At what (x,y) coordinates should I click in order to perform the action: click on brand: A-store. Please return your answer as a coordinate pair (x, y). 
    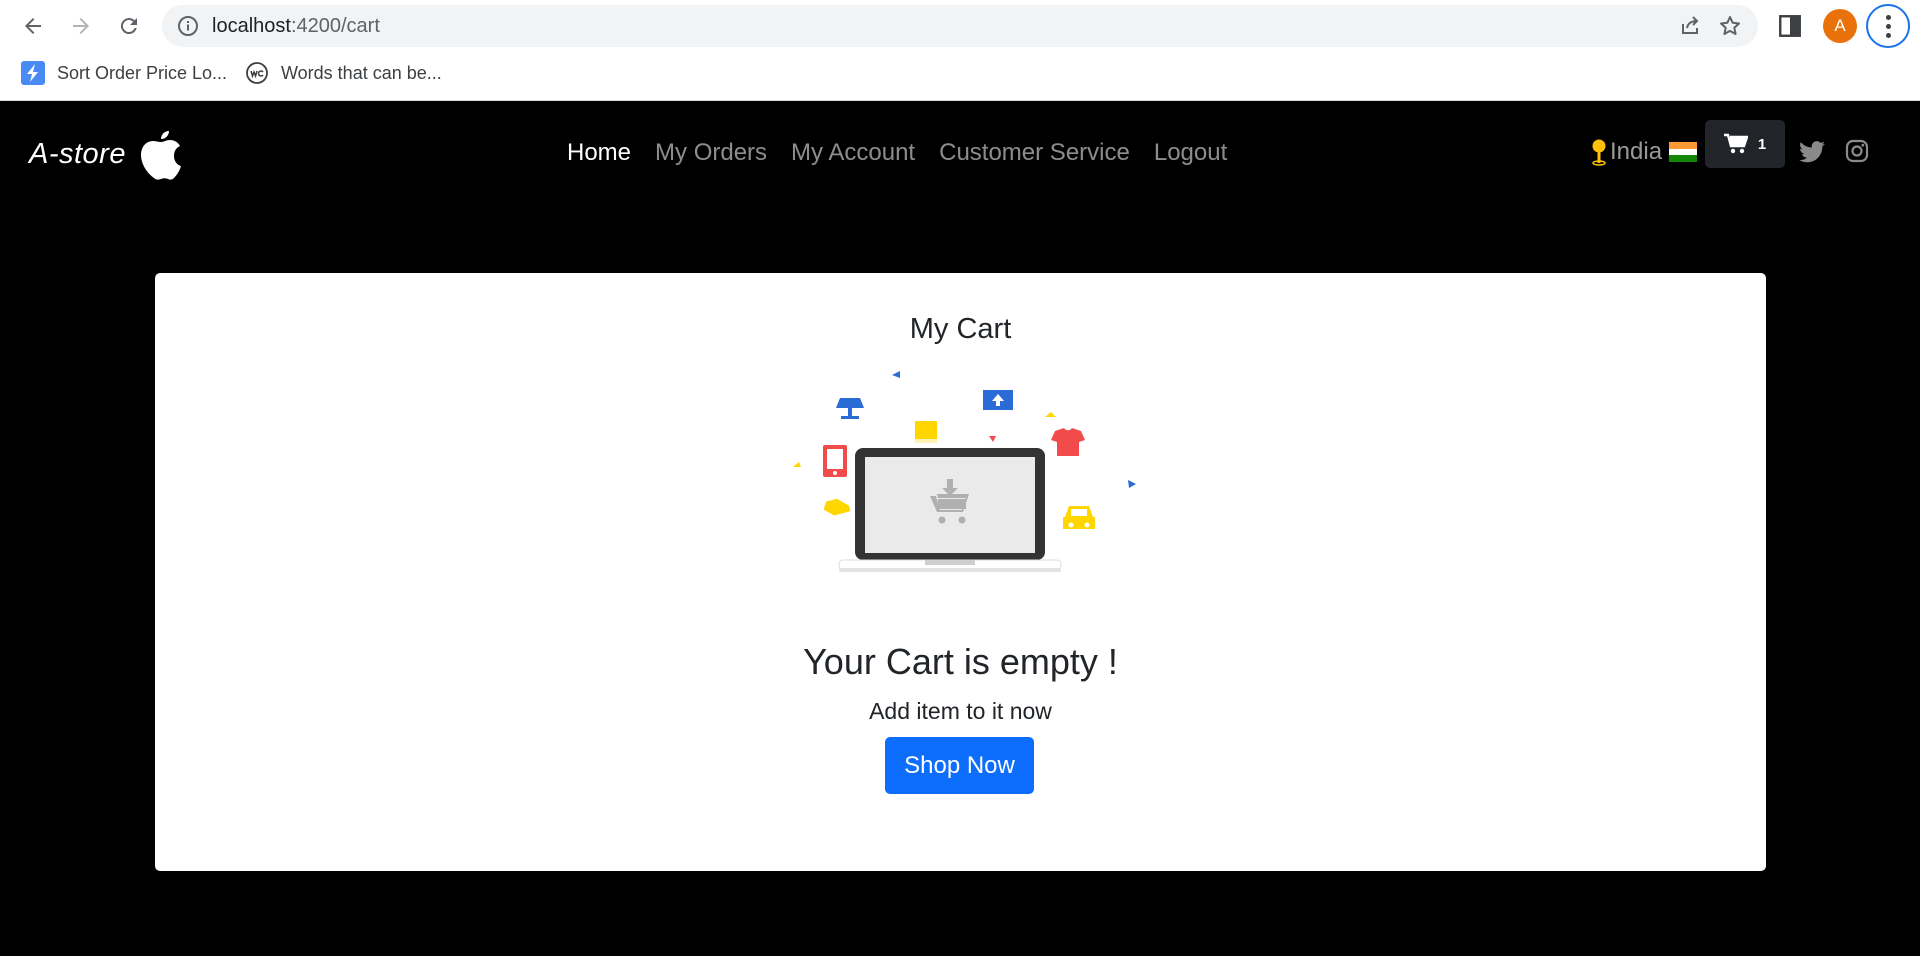
    Looking at the image, I should click on (106, 154).